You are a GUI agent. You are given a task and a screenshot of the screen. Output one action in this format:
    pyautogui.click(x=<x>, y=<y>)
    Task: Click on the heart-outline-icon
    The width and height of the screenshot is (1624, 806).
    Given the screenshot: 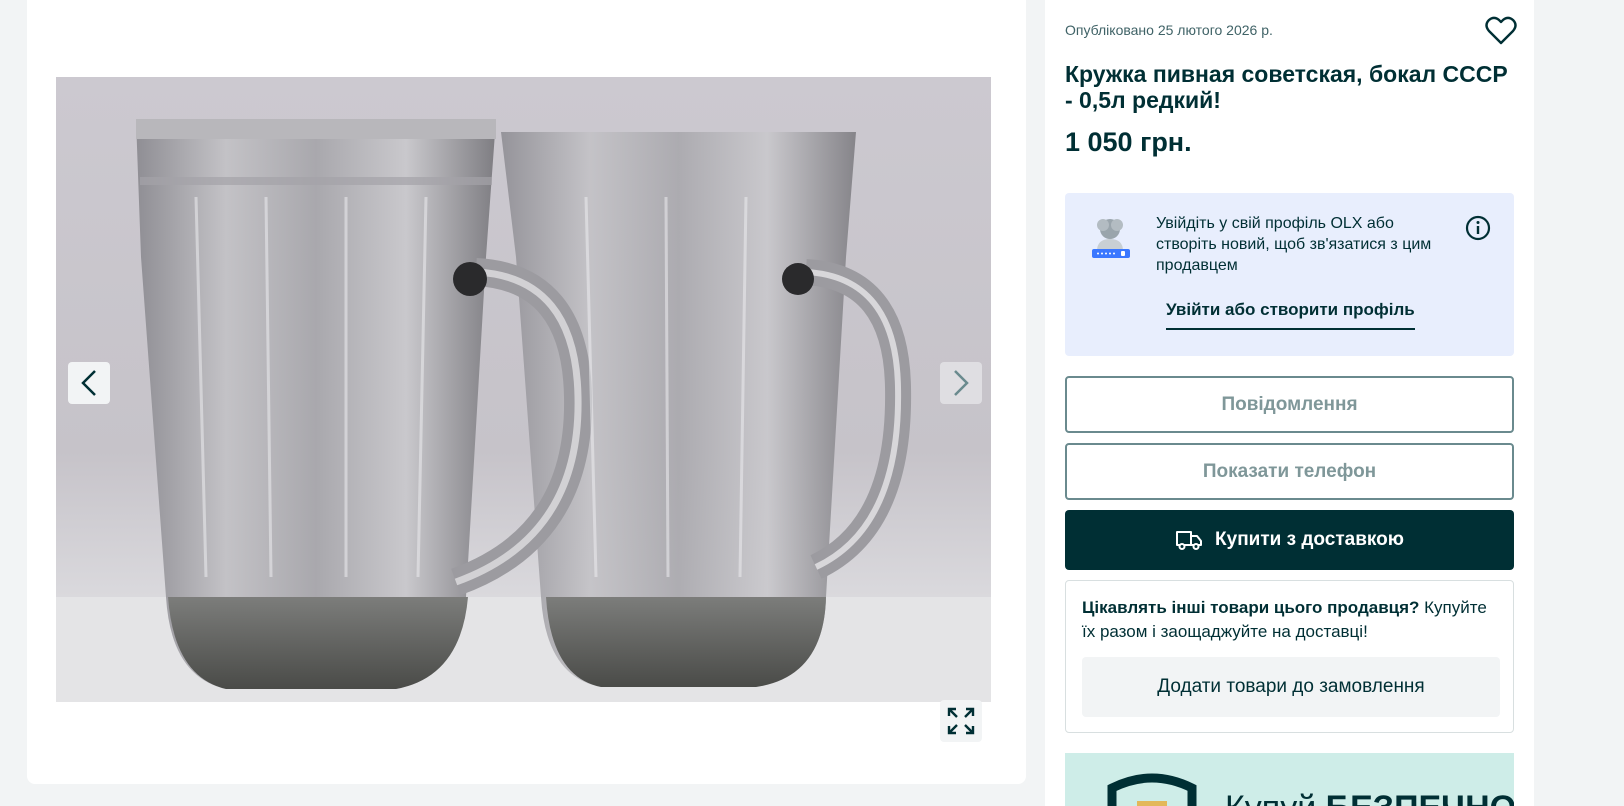 What is the action you would take?
    pyautogui.click(x=1501, y=30)
    